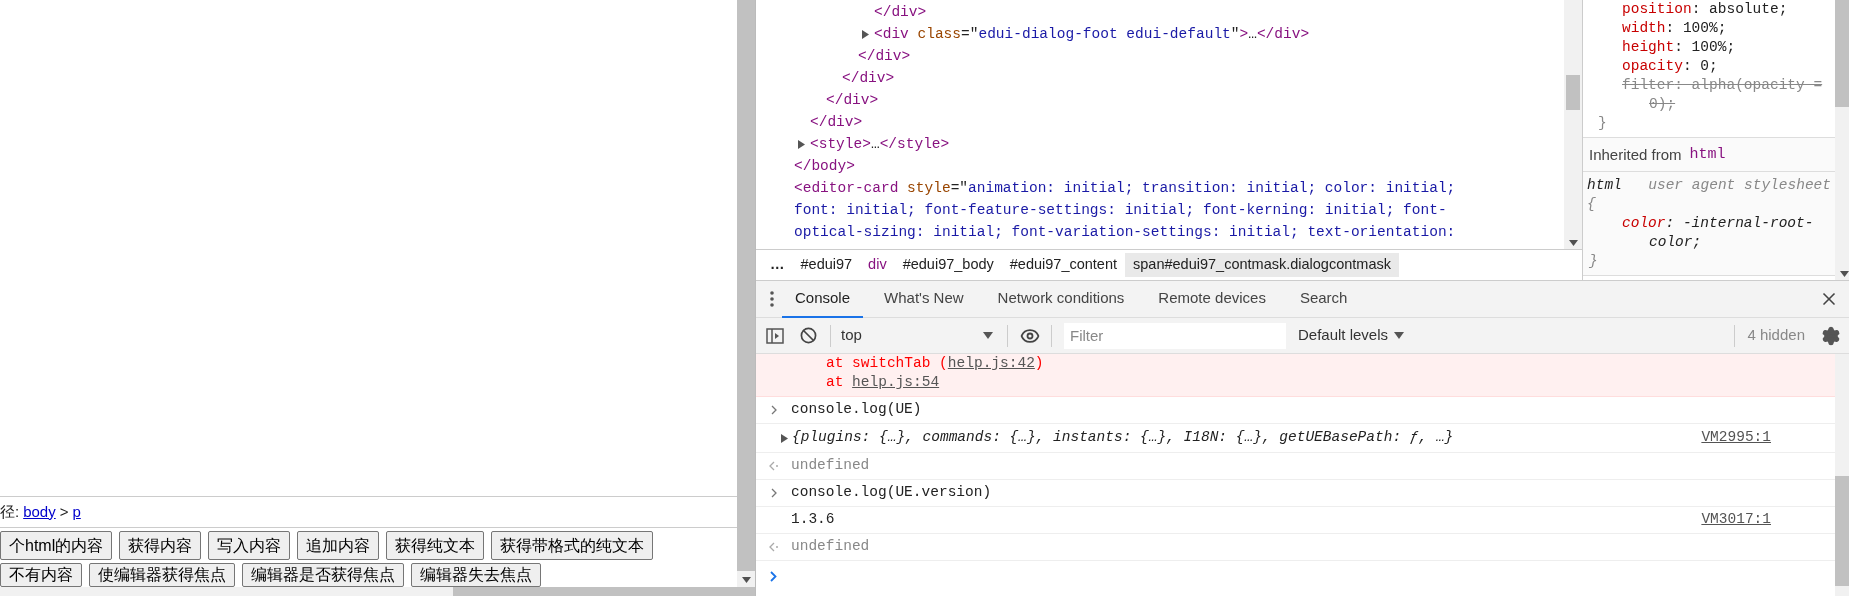 The width and height of the screenshot is (1849, 596). Describe the element at coordinates (323, 575) in the screenshot. I see `editor-action-button: 编辑器是否获得焦点` at that location.